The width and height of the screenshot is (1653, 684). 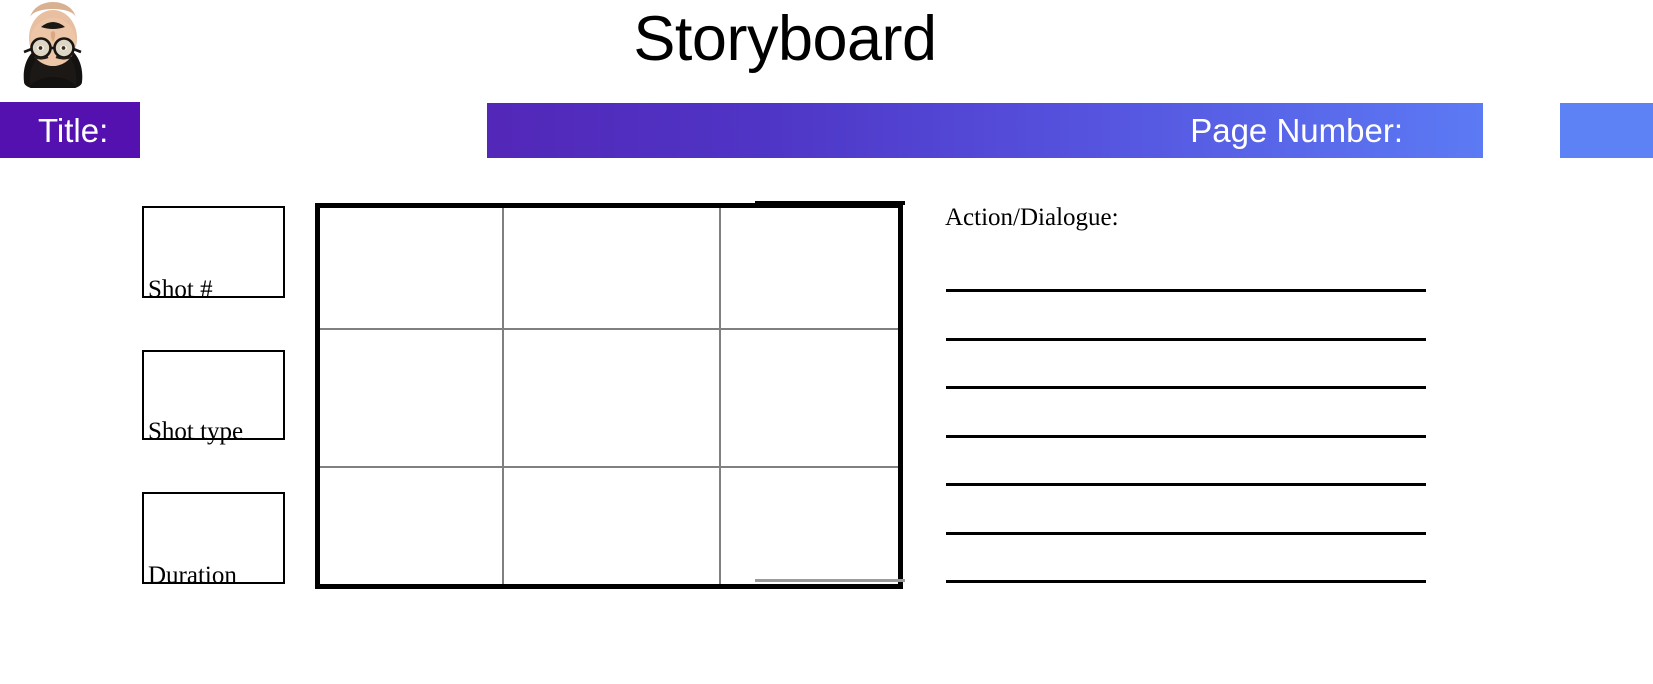 What do you see at coordinates (1606, 130) in the screenshot?
I see `banner-edge-accent` at bounding box center [1606, 130].